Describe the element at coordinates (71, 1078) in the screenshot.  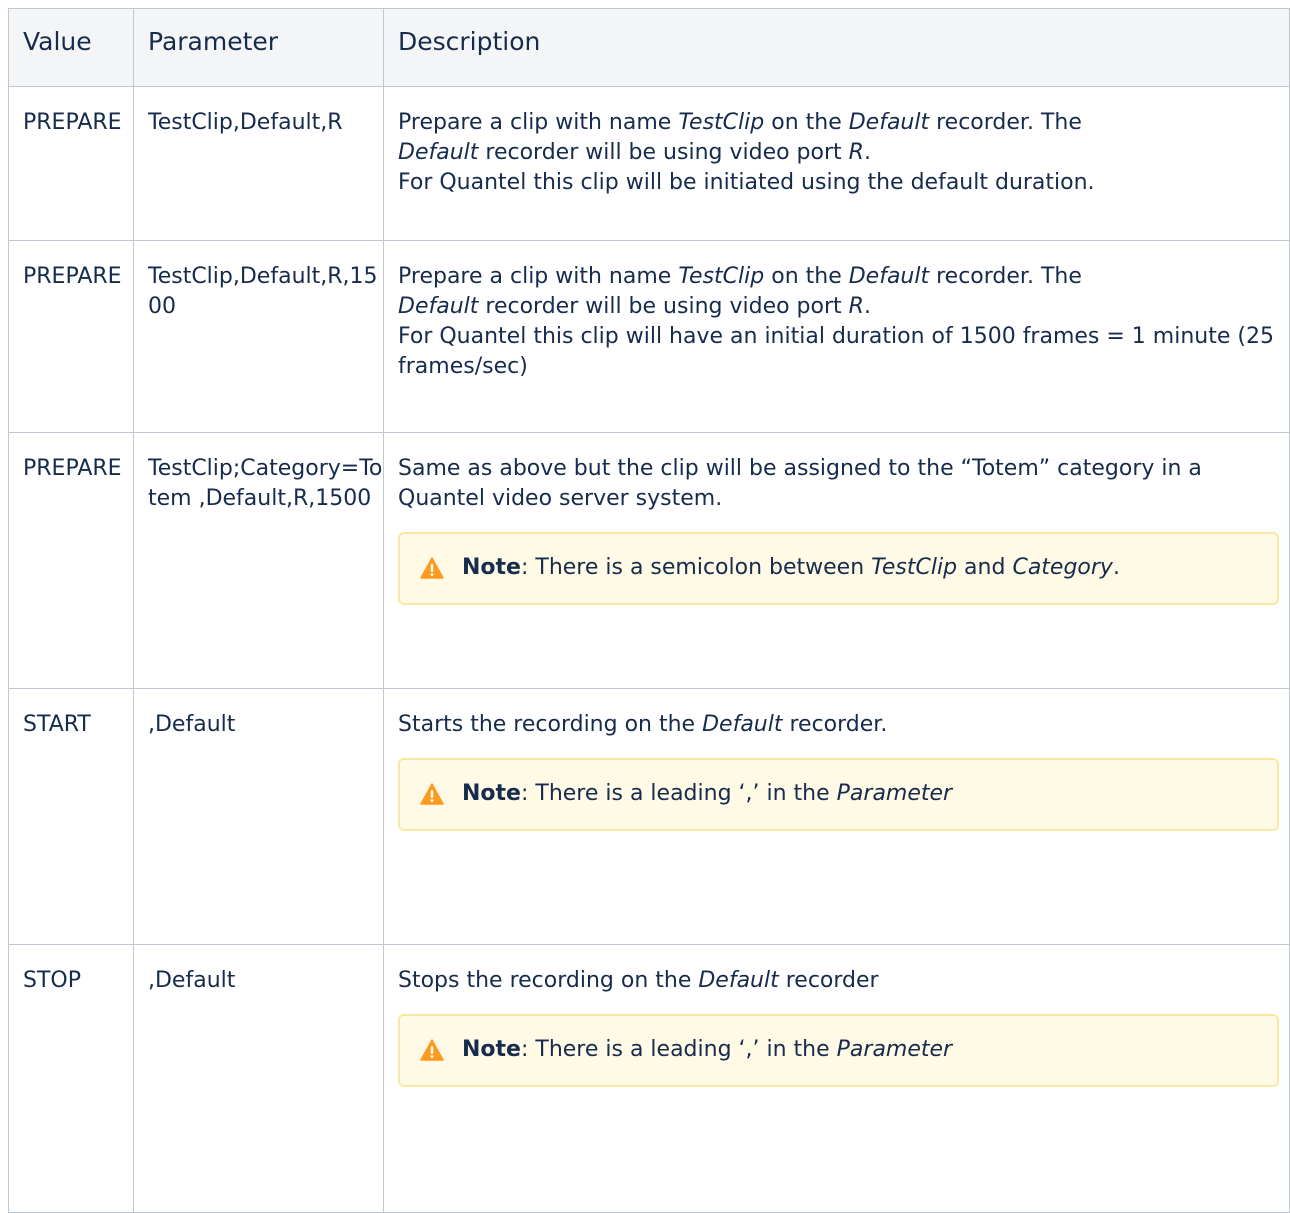
I see `cell-value: STOP` at that location.